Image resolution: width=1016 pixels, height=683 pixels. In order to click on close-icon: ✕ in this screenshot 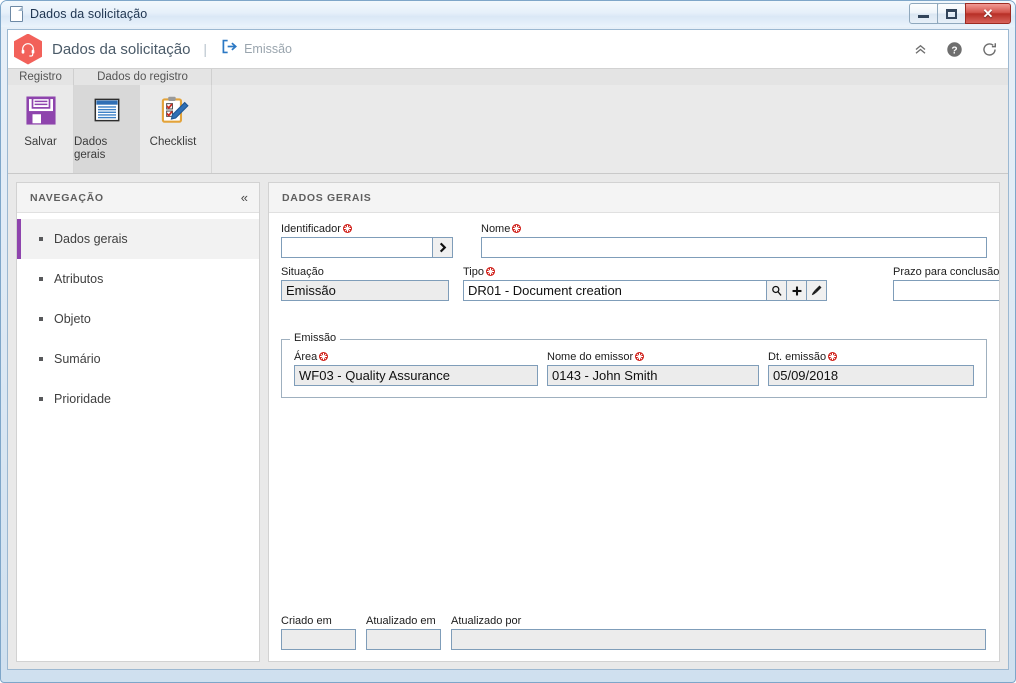, I will do `click(988, 13)`.